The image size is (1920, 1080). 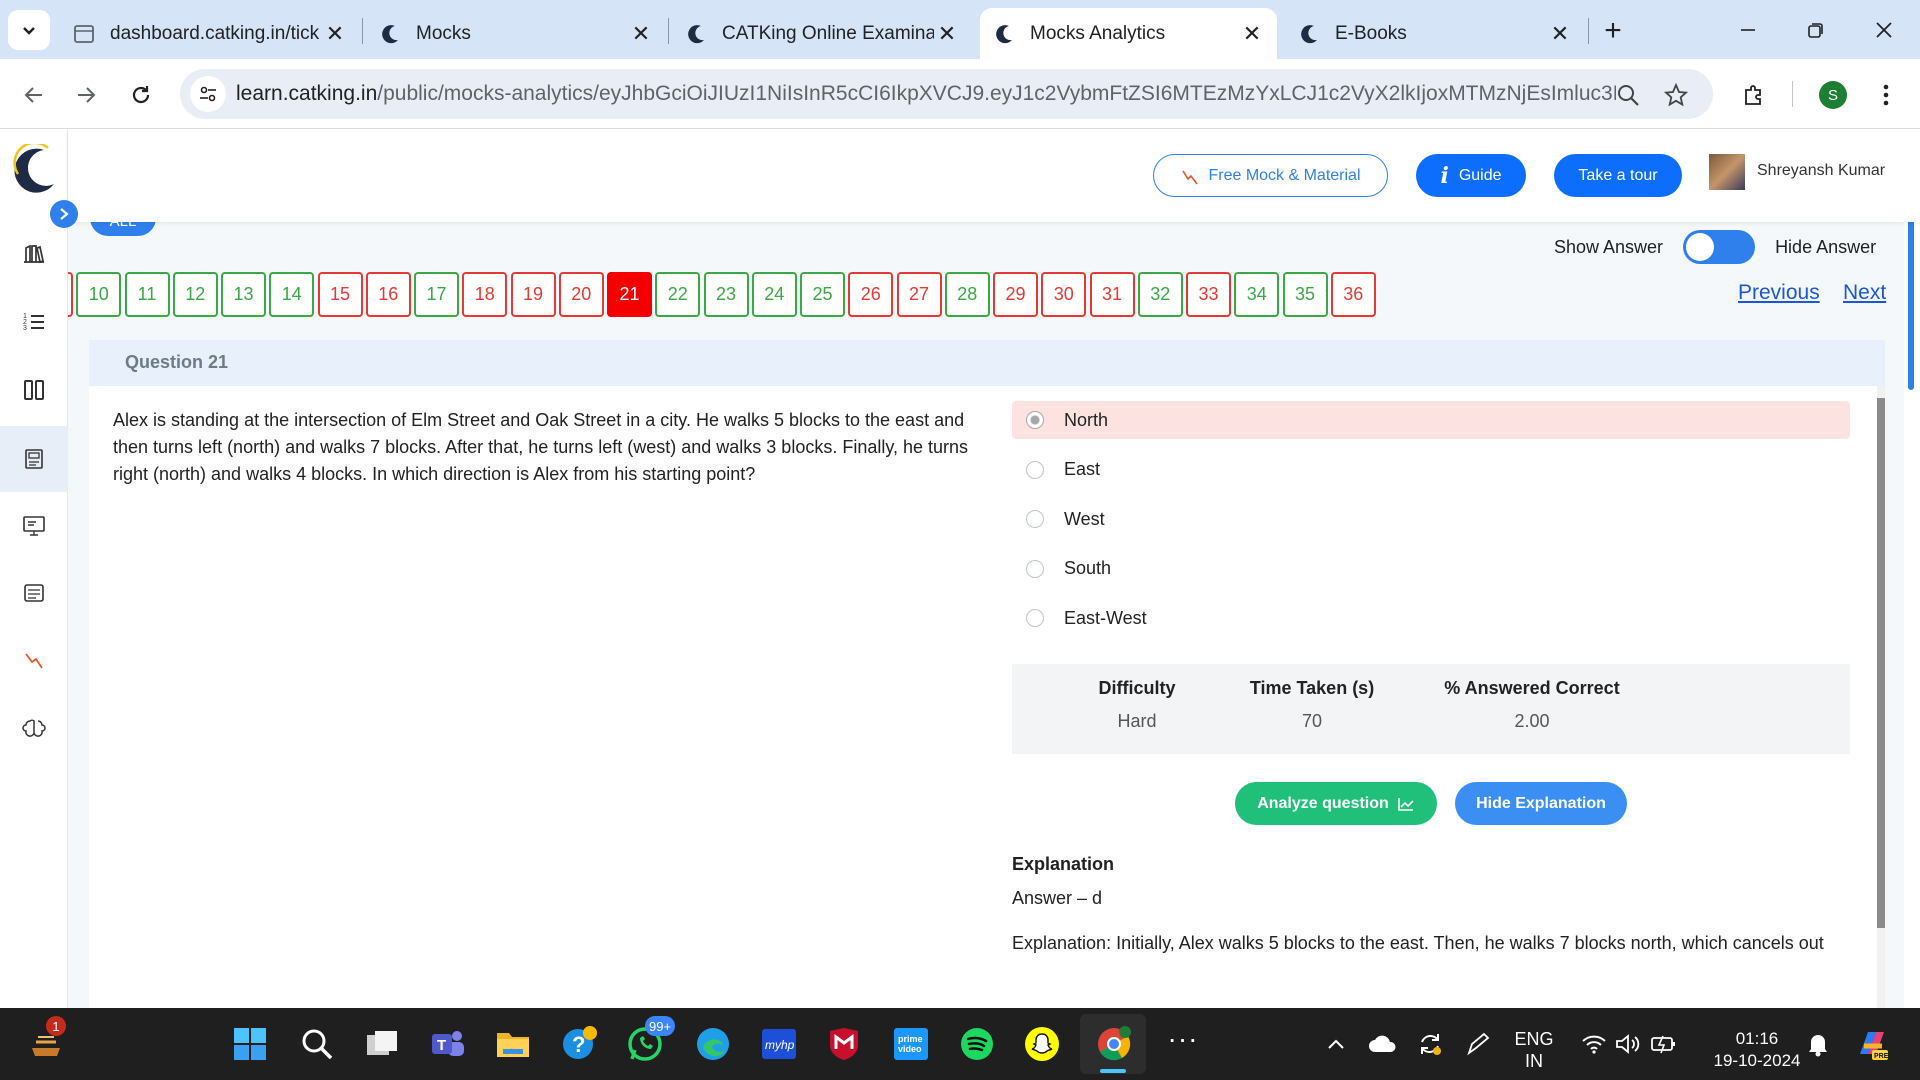 I want to click on volume-button, so click(x=1628, y=1044).